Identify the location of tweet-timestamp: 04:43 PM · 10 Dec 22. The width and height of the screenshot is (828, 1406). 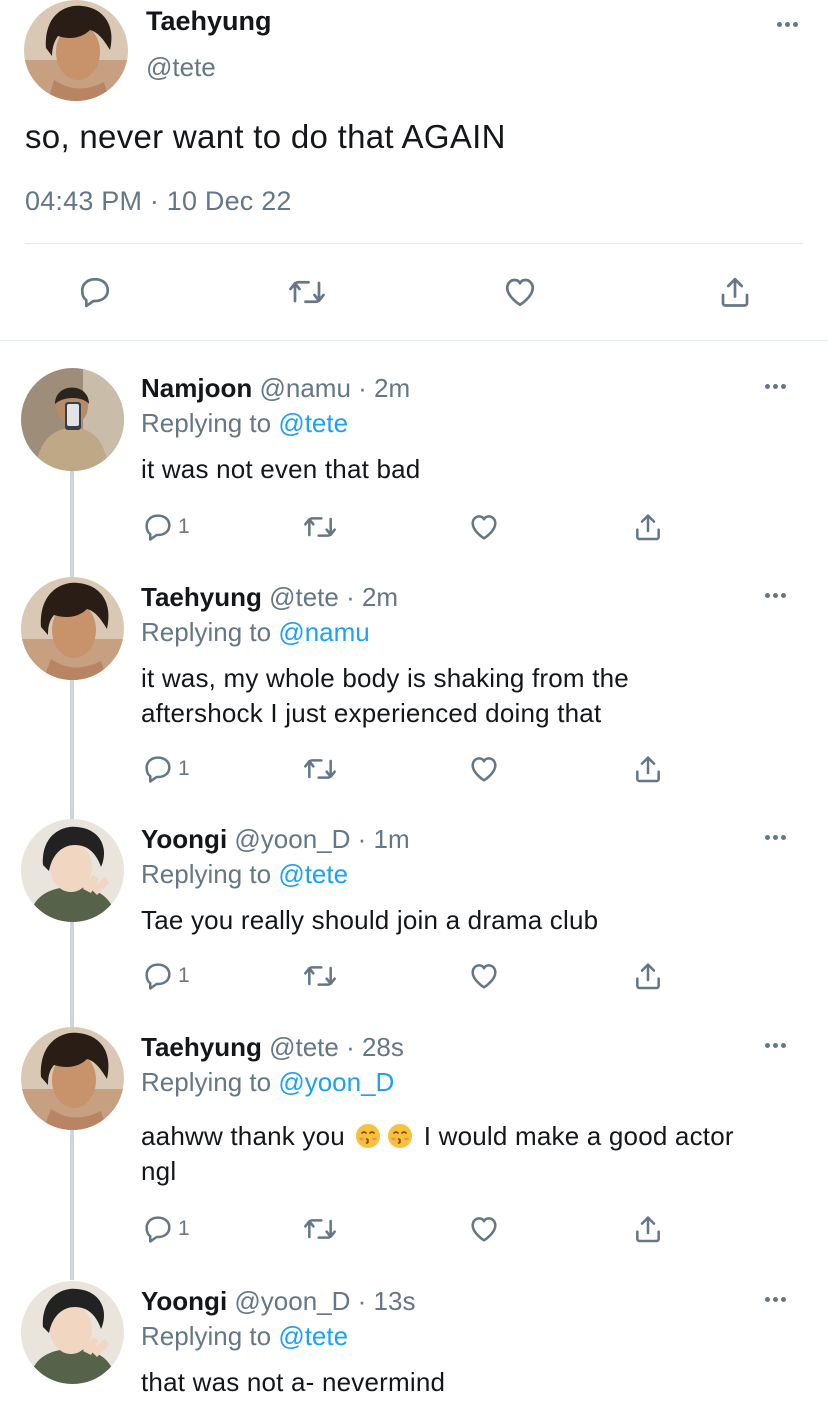
(158, 201).